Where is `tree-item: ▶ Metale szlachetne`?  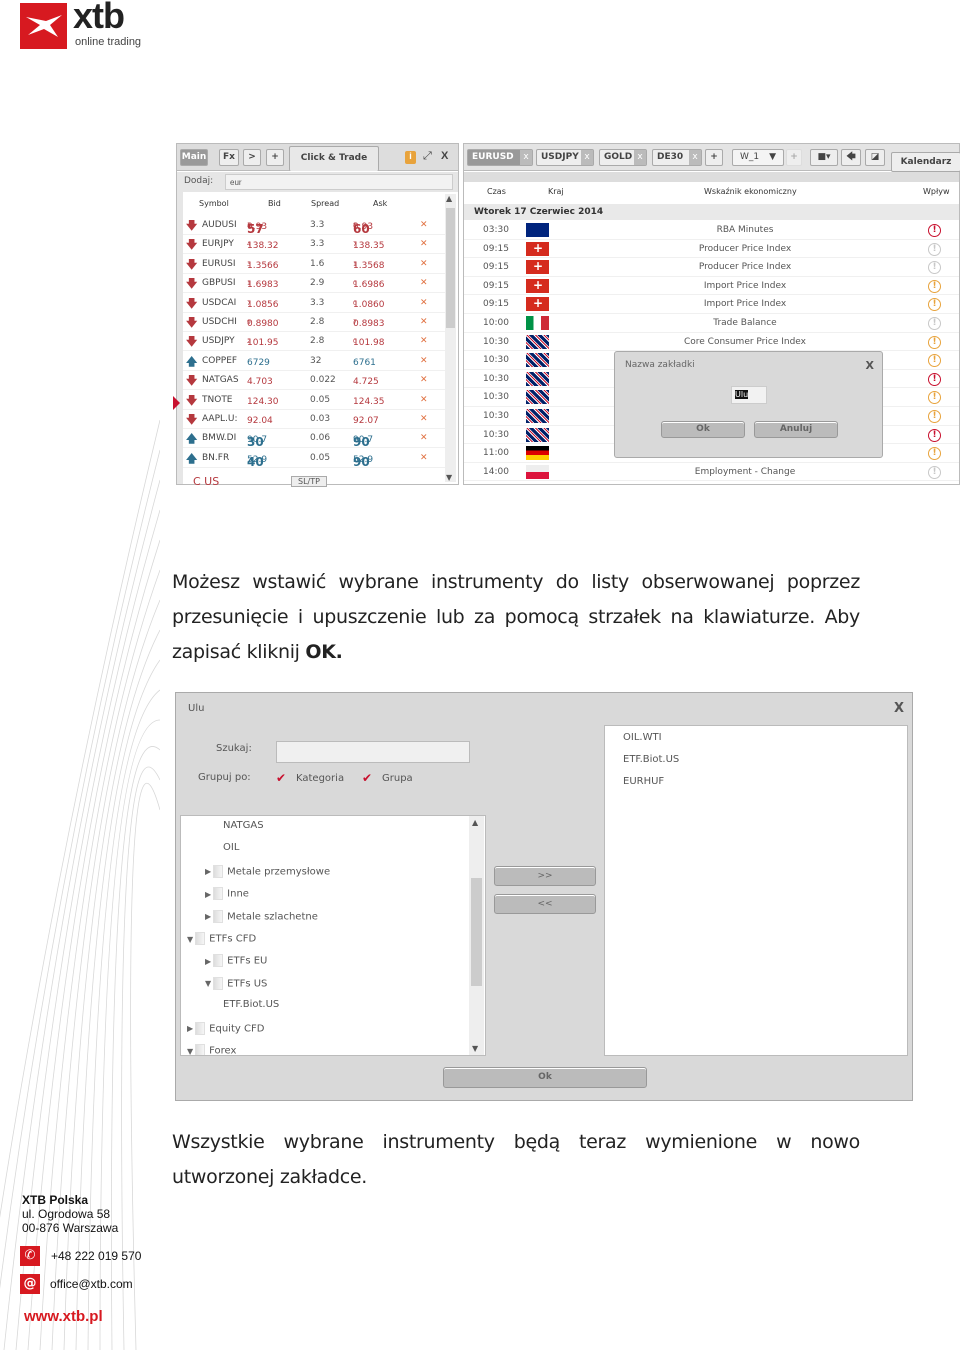
tree-item: ▶ Metale szlachetne is located at coordinates (261, 916).